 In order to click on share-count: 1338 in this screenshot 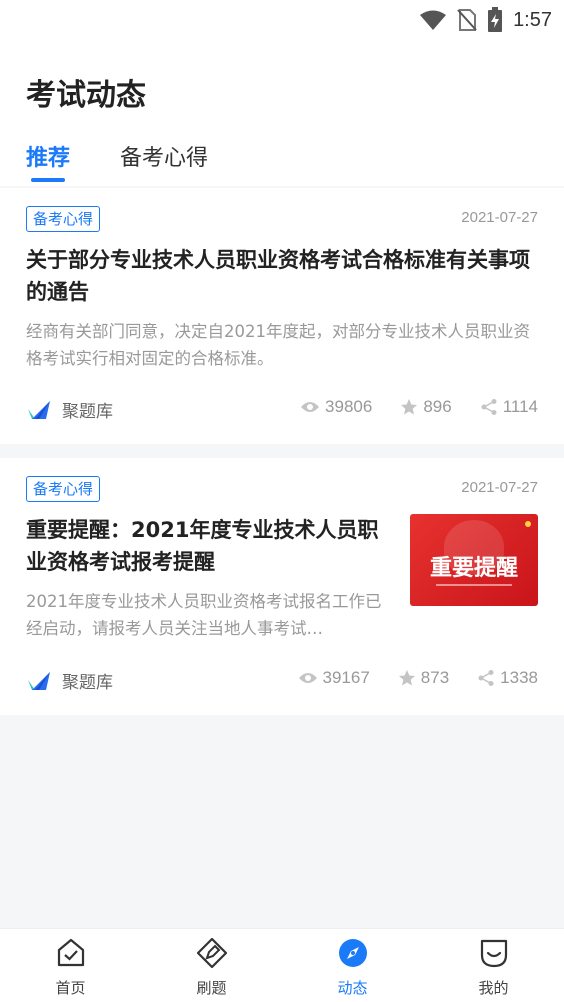, I will do `click(507, 678)`.